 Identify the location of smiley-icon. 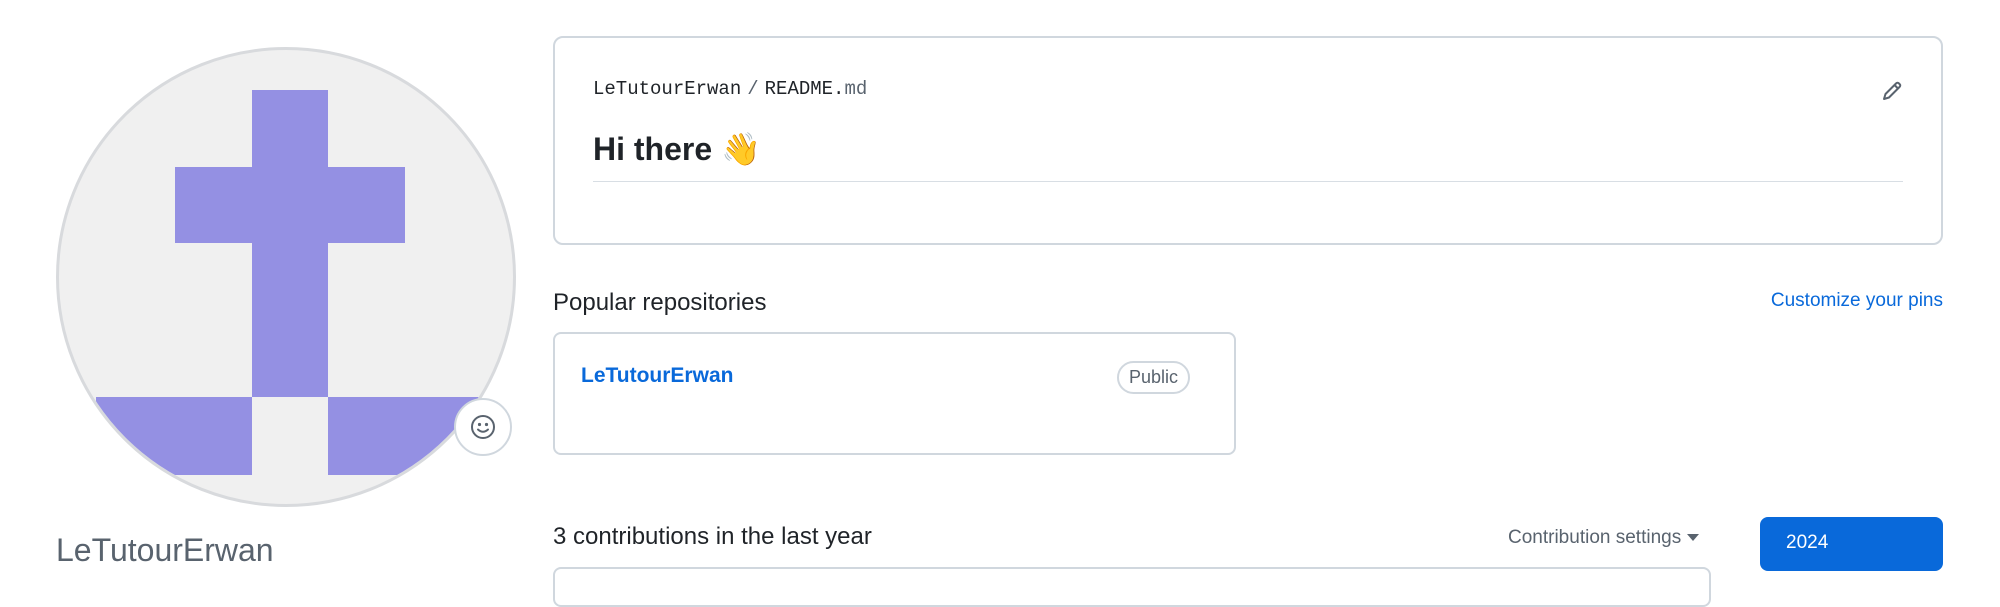
(483, 427).